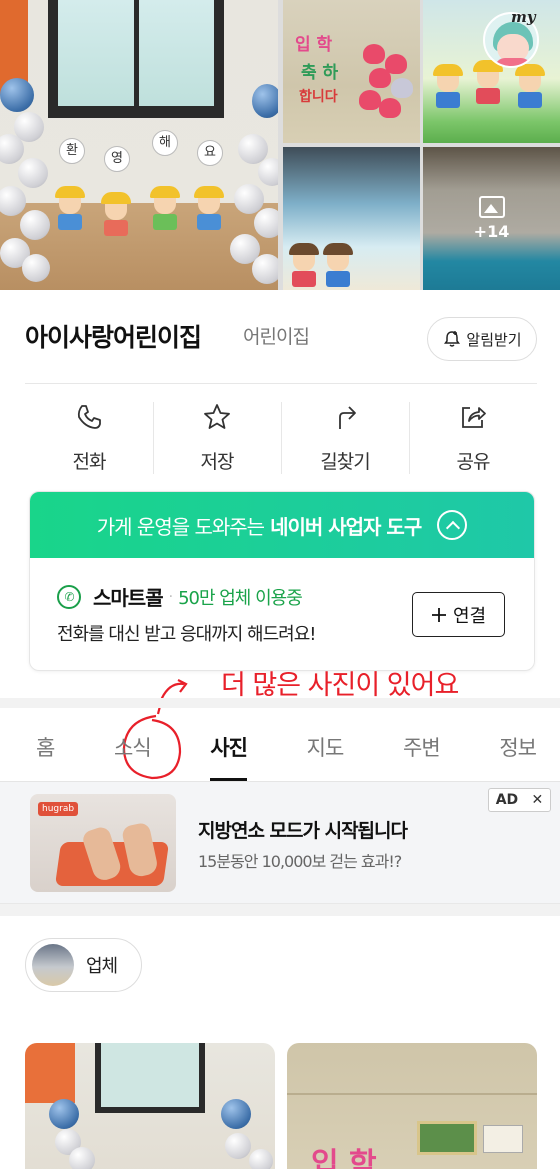 This screenshot has height=1169, width=560. Describe the element at coordinates (538, 800) in the screenshot. I see `close-icon: ✕` at that location.